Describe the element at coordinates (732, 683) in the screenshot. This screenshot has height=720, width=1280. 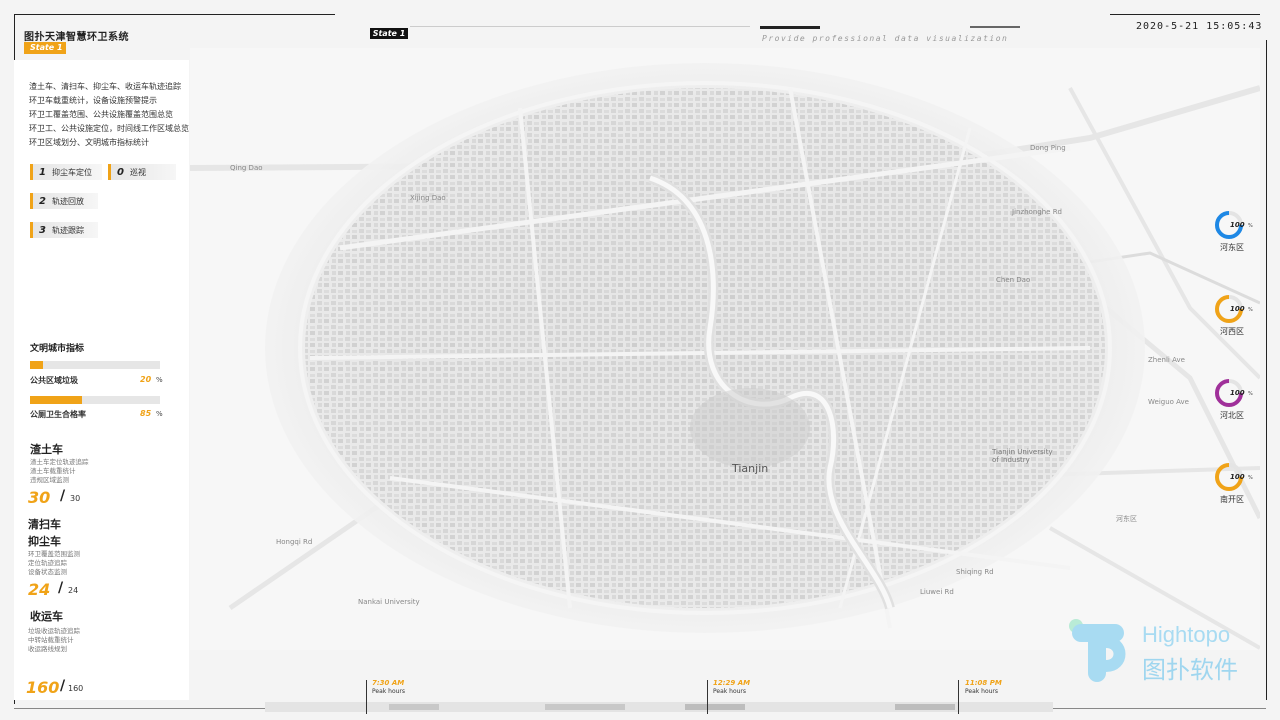
I see `timeline-time: 12:29 AM` at that location.